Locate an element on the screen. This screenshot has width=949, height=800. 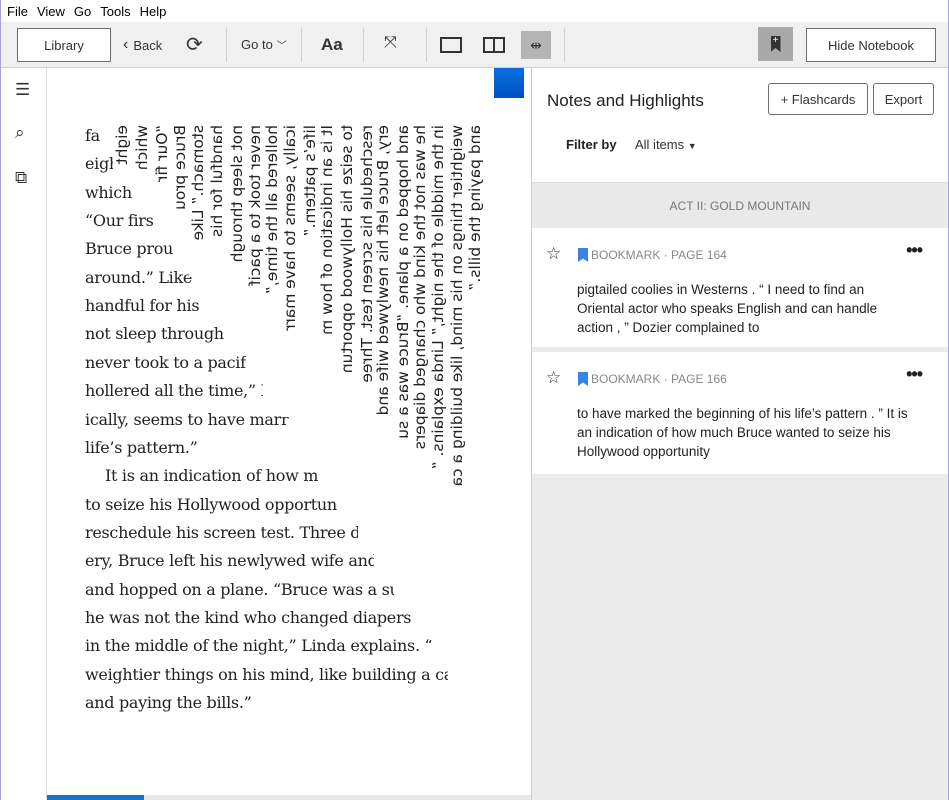
back-button: ‹ Back is located at coordinates (142, 45).